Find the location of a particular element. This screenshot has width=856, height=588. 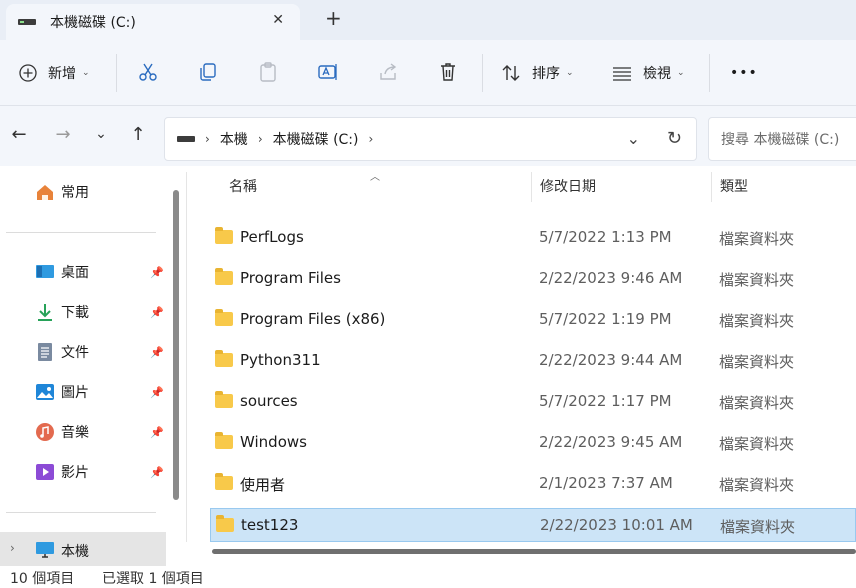

recent-locations-button: ⌄ is located at coordinates (101, 134).